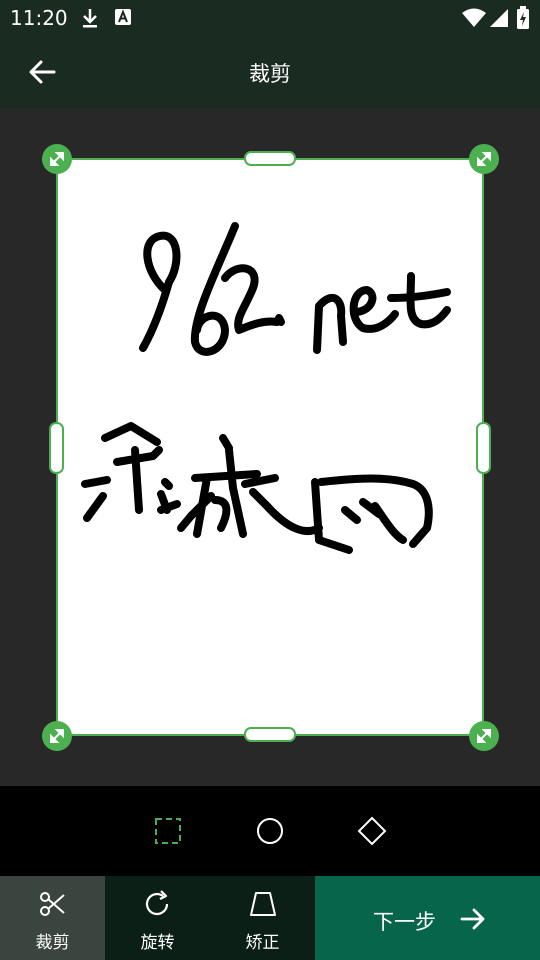 Image resolution: width=540 pixels, height=960 pixels. What do you see at coordinates (56, 448) in the screenshot?
I see `crop-handle-left` at bounding box center [56, 448].